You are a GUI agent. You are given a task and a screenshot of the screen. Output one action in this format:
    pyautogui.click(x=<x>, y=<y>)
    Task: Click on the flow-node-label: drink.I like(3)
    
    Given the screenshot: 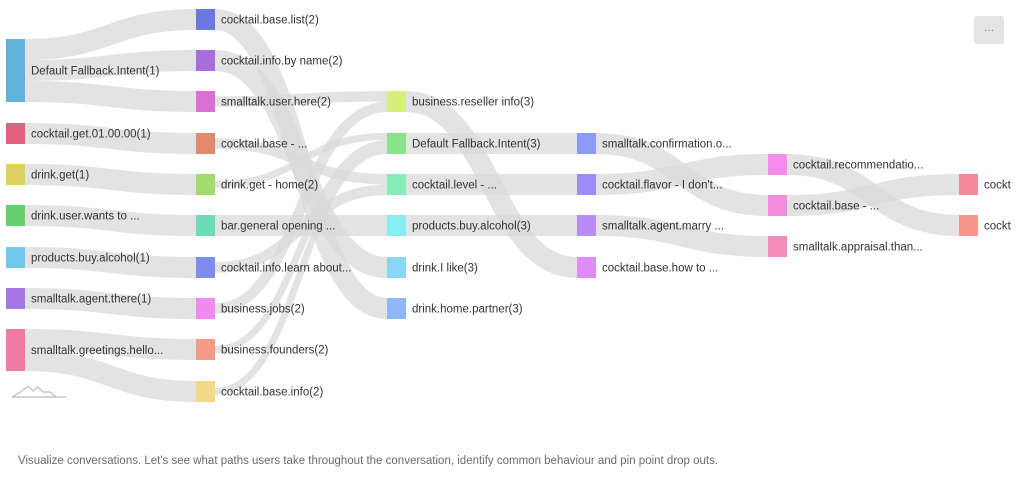 What is the action you would take?
    pyautogui.click(x=445, y=269)
    